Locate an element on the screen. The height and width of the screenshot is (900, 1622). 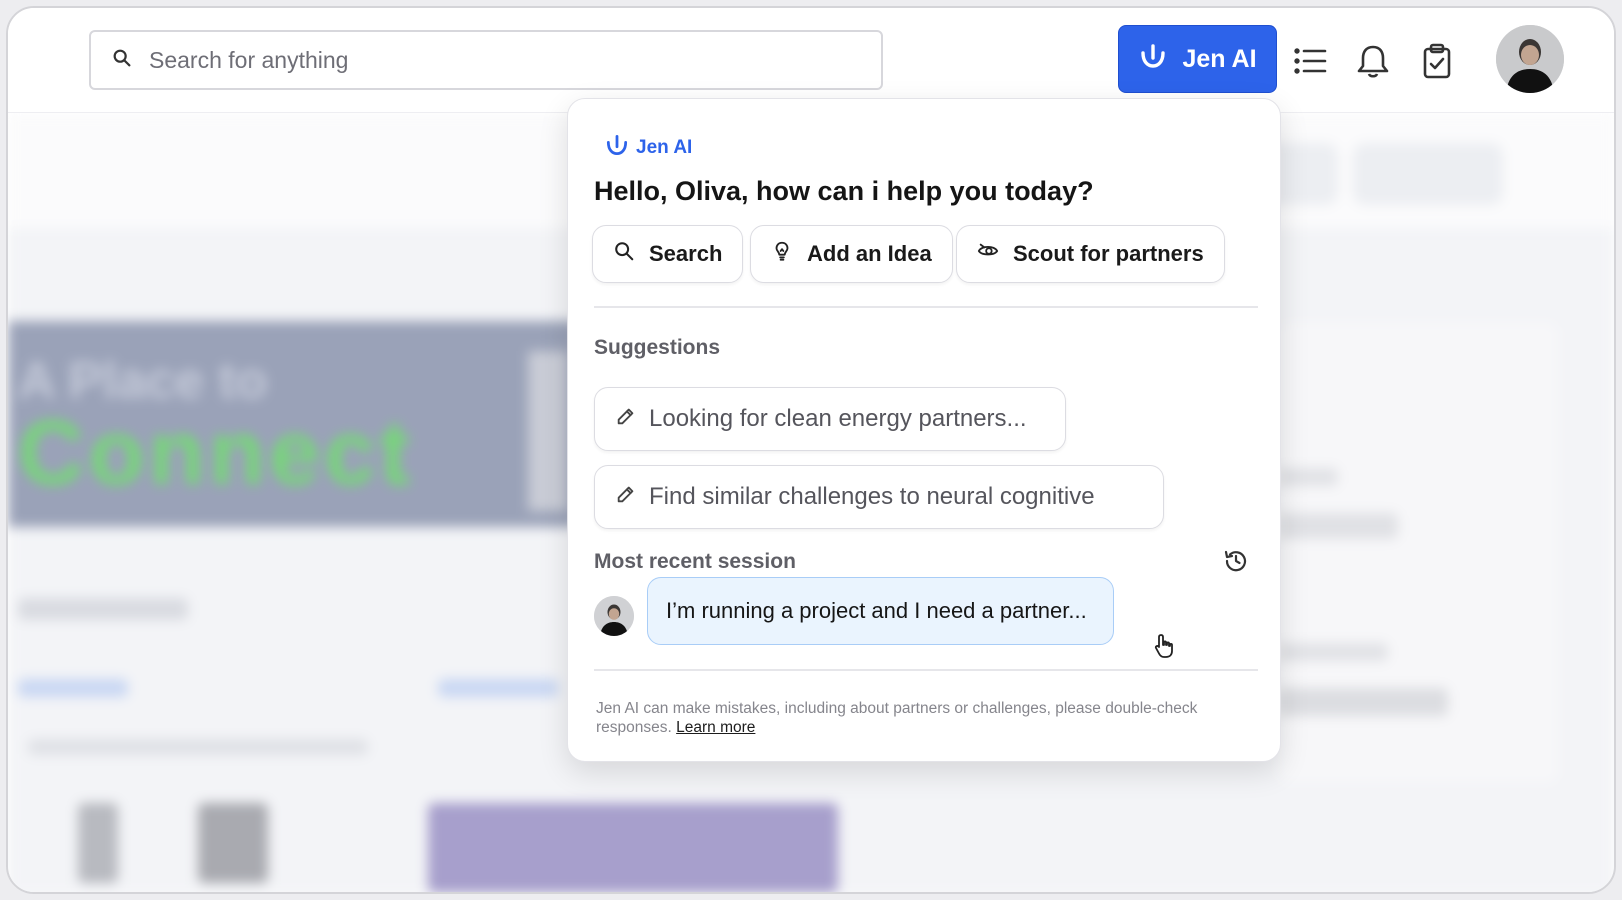
clipboard-check-icon is located at coordinates (1437, 61).